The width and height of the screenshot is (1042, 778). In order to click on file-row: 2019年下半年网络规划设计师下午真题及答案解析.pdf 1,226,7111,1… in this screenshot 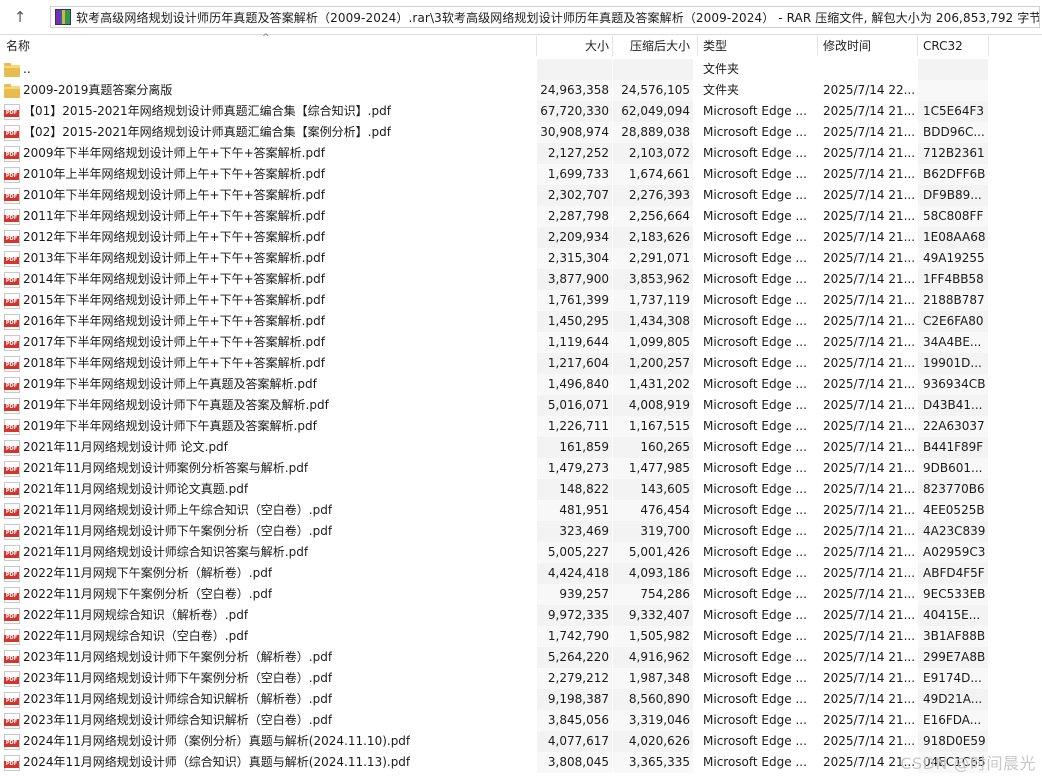, I will do `click(521, 426)`.